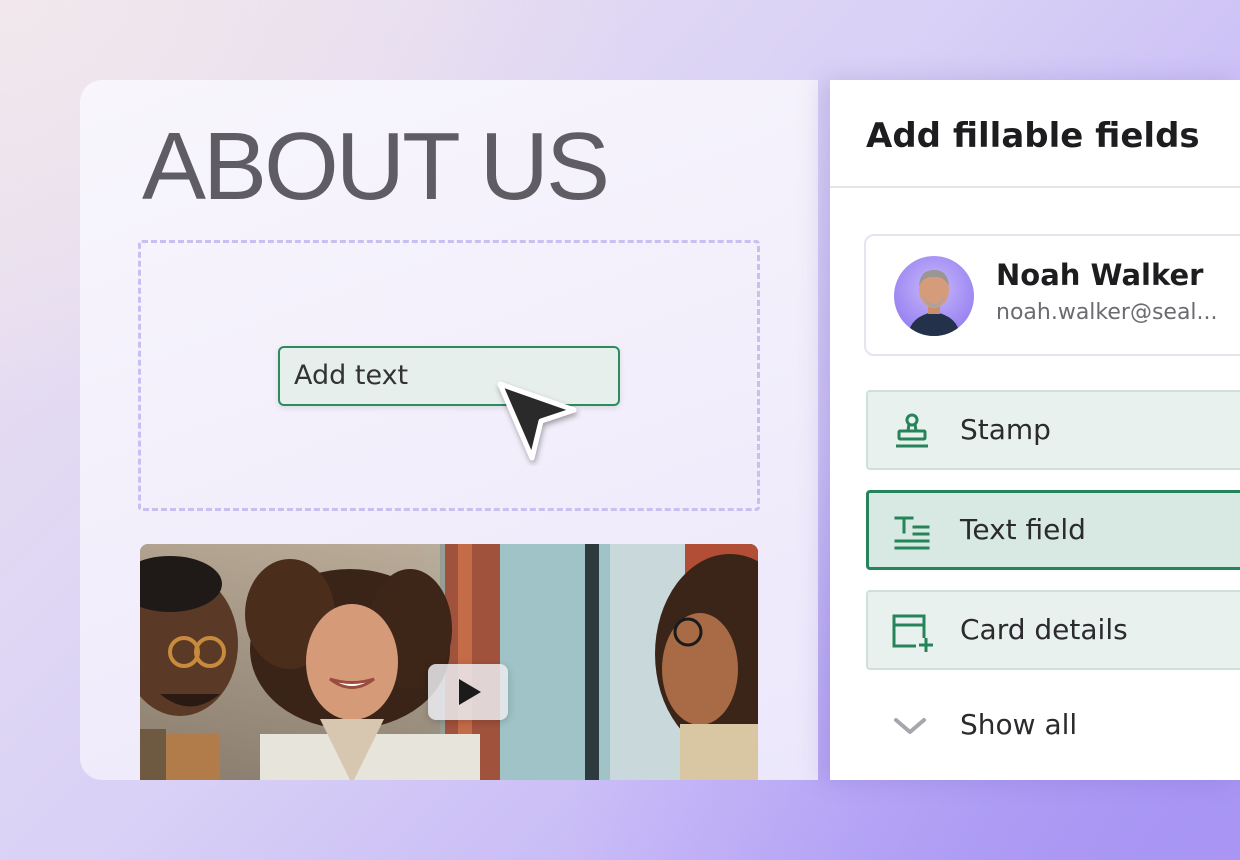 This screenshot has height=860, width=1240. What do you see at coordinates (1035, 134) in the screenshot?
I see `panel-title: Add fillable fields` at bounding box center [1035, 134].